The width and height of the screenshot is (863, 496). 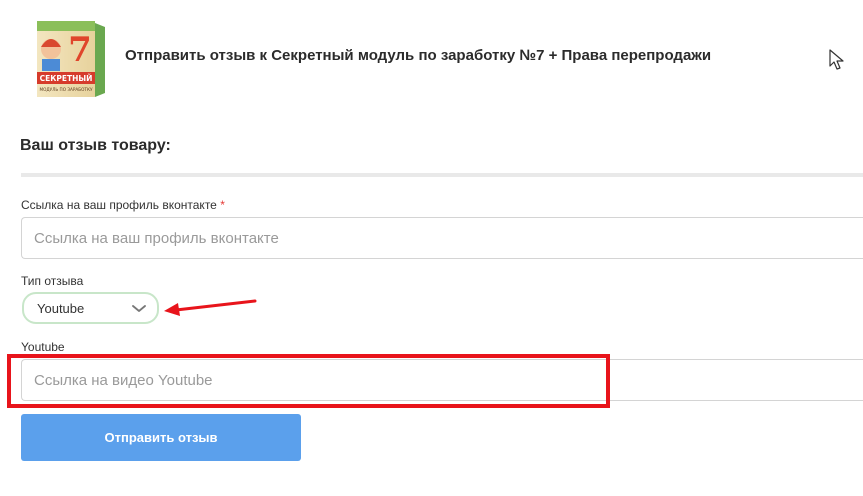 I want to click on thumbnail-number: 7, so click(x=80, y=50).